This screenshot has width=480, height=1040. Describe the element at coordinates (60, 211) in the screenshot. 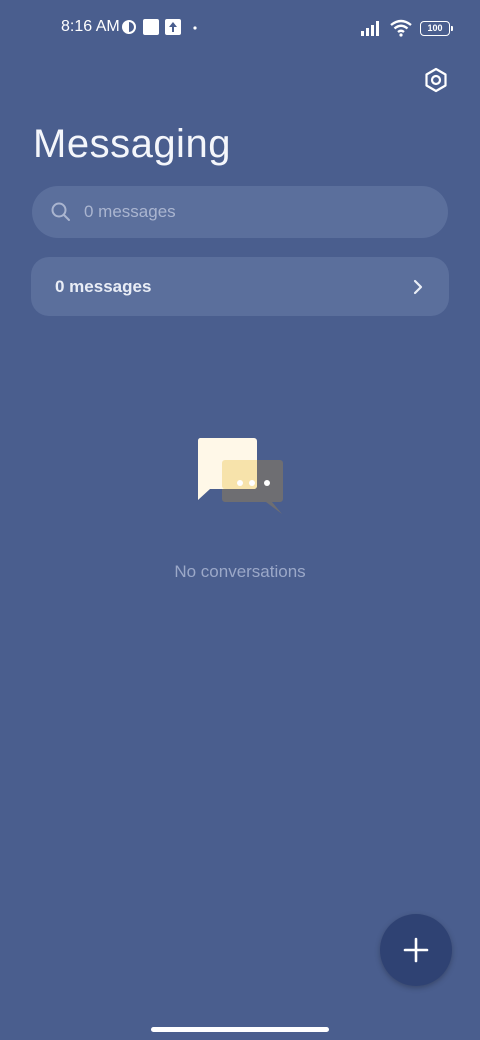

I see `search-icon` at that location.